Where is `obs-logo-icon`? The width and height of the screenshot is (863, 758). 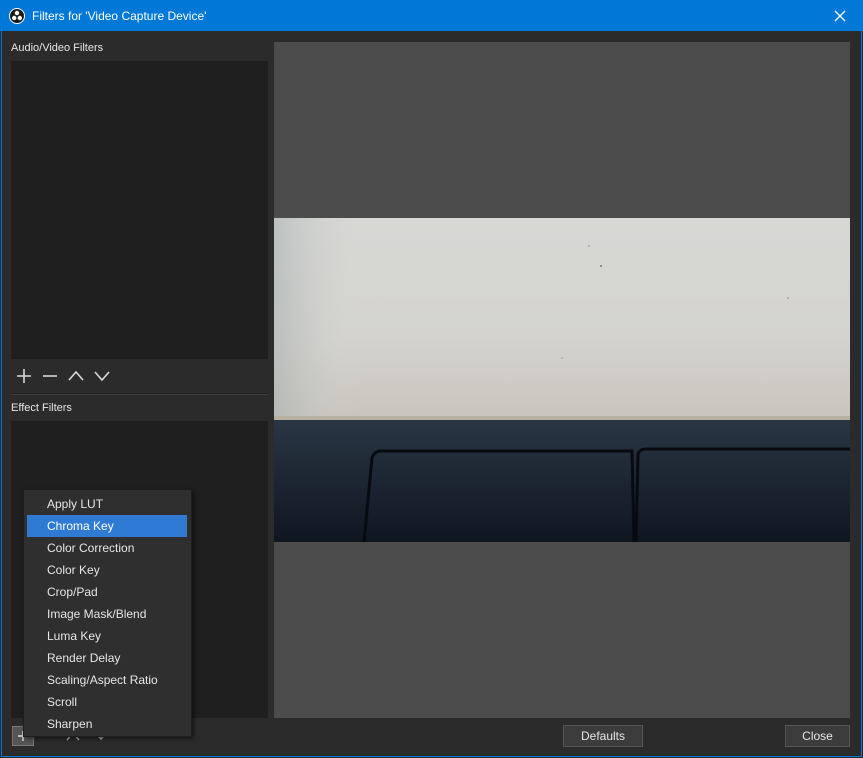
obs-logo-icon is located at coordinates (17, 15).